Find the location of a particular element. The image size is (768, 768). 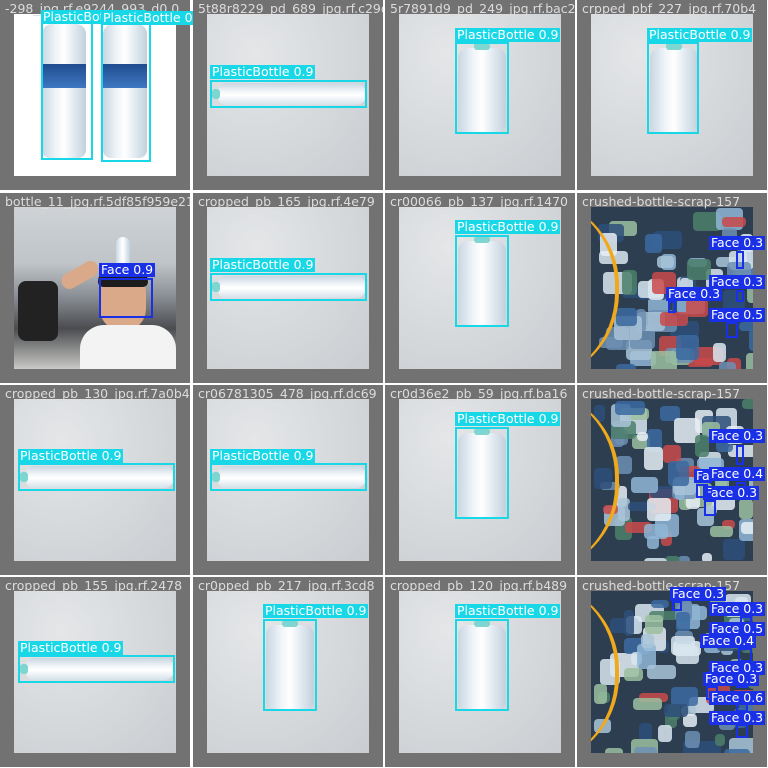

person-arm is located at coordinates (80, 275).